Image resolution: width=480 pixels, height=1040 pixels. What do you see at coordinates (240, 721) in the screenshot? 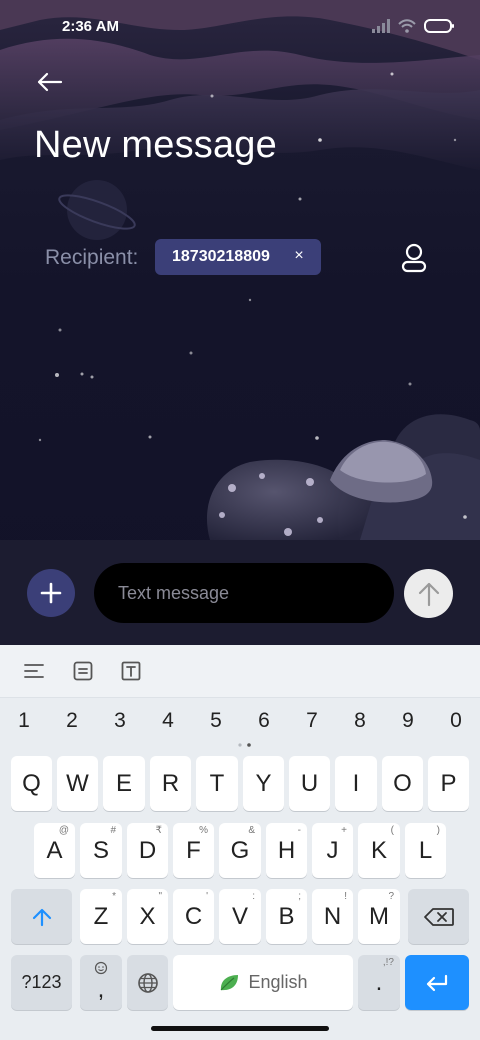
I see `number-row: 1 2 3 4 5 6 7 8 9 0` at bounding box center [240, 721].